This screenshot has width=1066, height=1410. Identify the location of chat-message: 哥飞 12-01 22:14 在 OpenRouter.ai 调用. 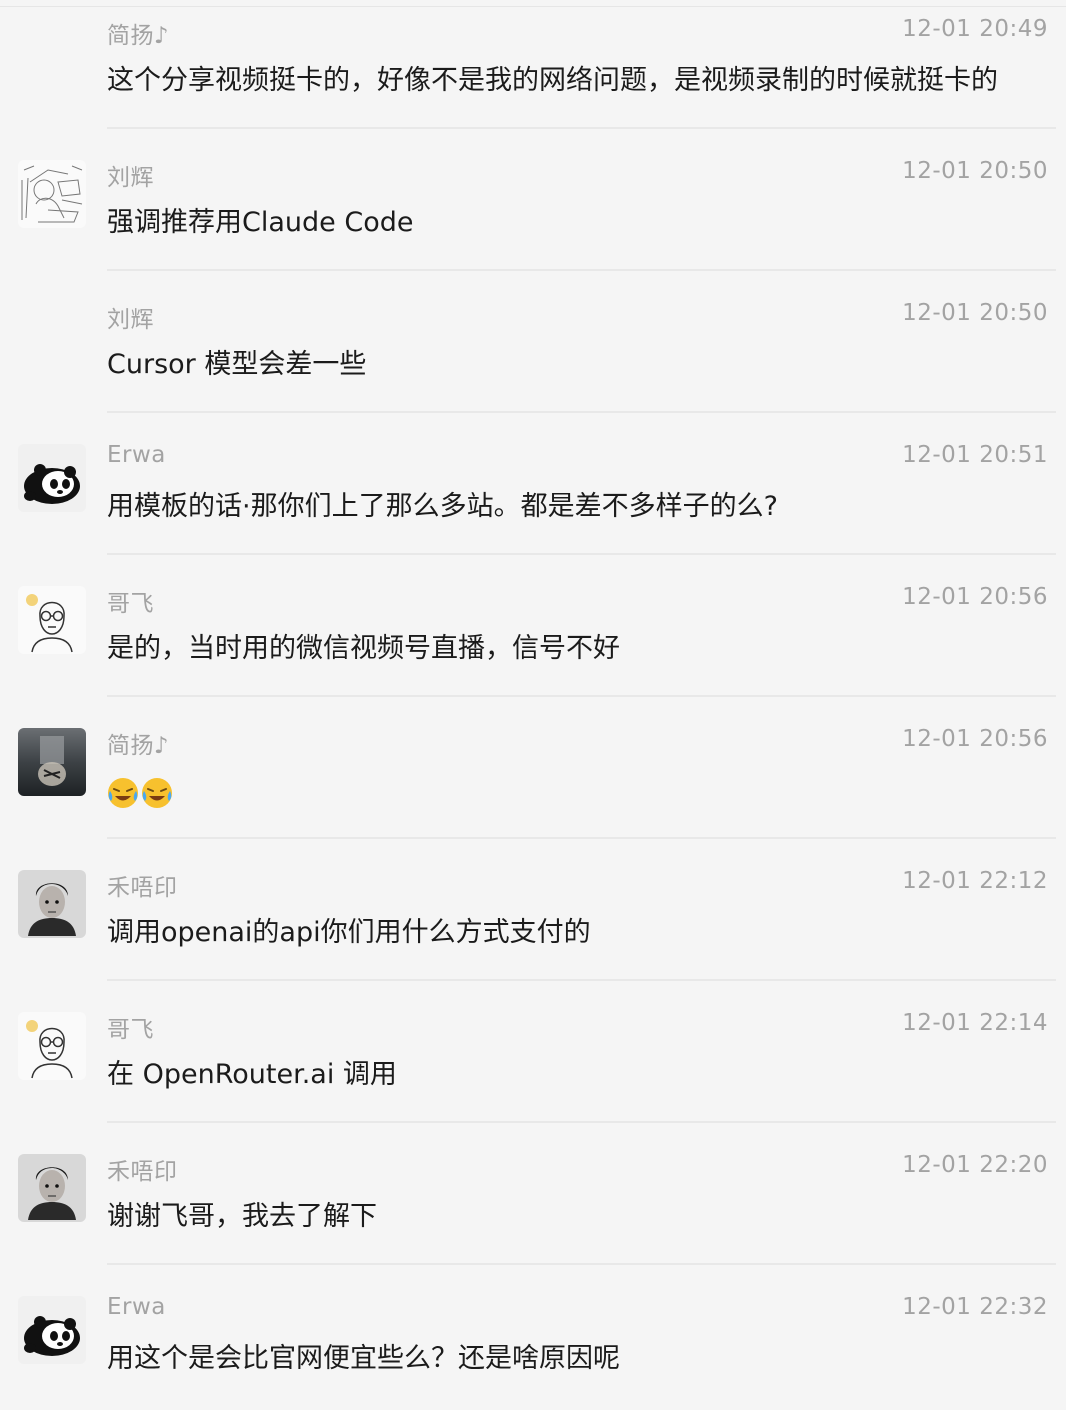
(533, 1065).